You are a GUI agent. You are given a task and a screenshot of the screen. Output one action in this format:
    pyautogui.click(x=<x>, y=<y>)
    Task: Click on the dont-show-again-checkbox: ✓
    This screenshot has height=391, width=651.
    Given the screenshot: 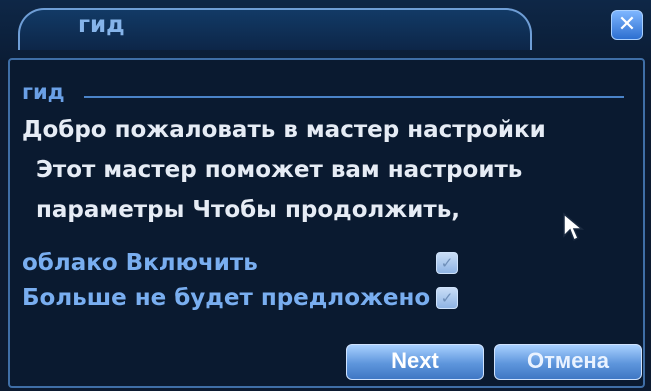 What is the action you would take?
    pyautogui.click(x=447, y=298)
    